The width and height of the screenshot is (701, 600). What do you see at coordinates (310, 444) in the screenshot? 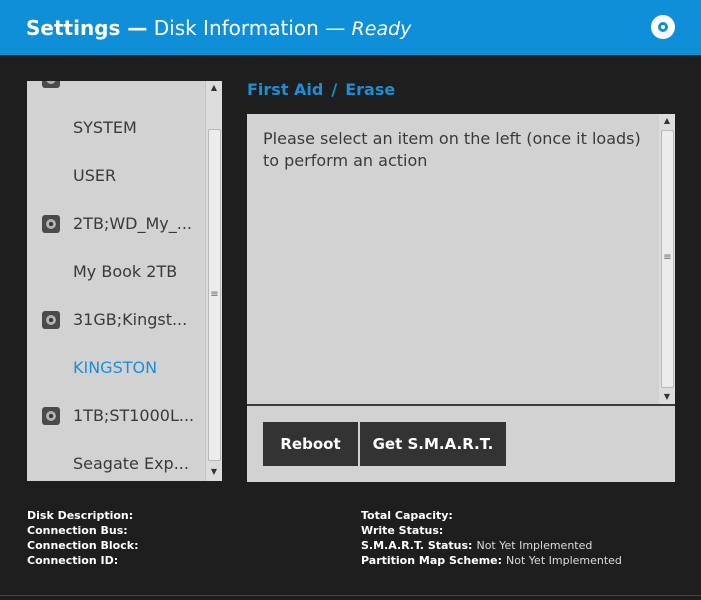
I see `reboot-button: Reboot` at bounding box center [310, 444].